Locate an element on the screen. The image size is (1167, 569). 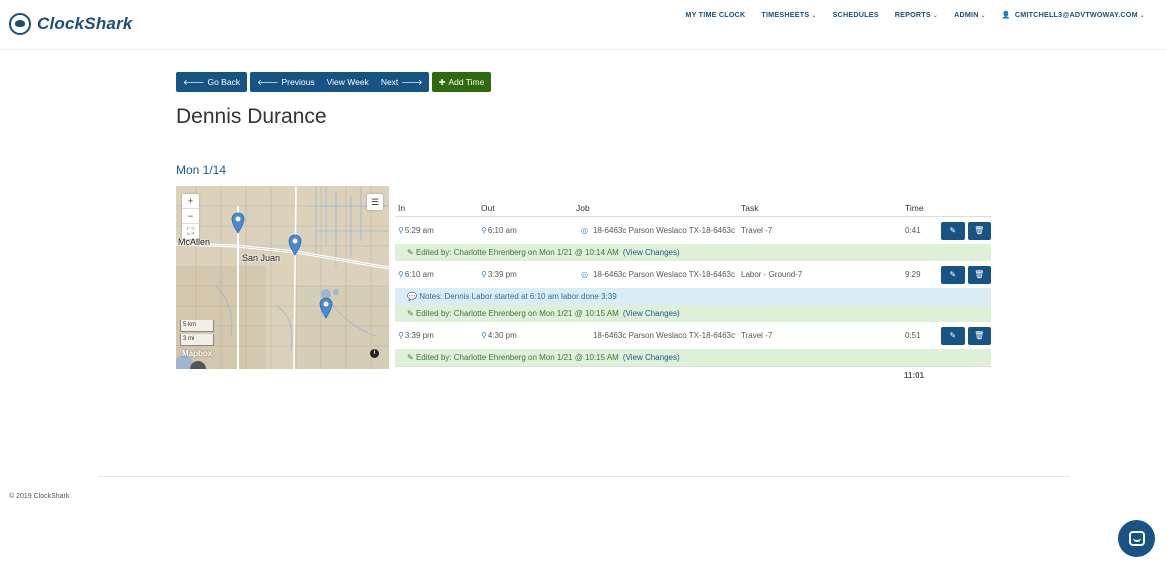
grand-total-time: 11:01 is located at coordinates (914, 375).